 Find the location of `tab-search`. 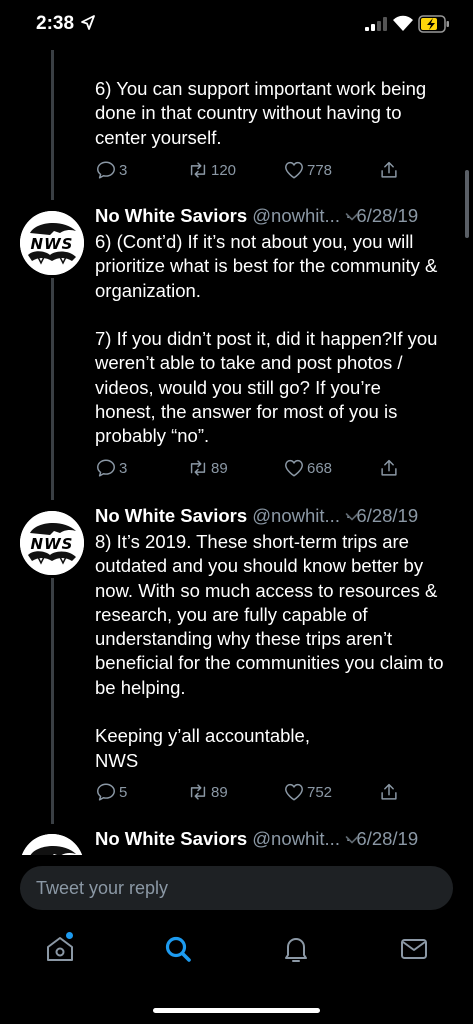

tab-search is located at coordinates (178, 949).